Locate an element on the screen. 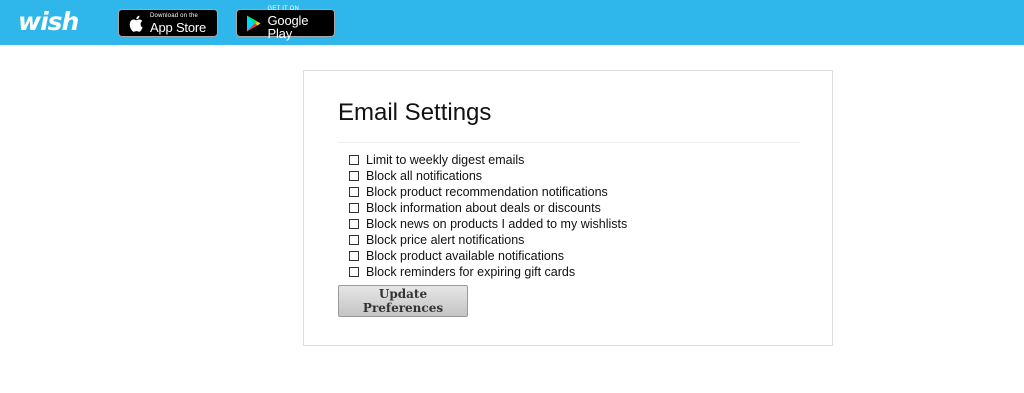  option-block-gift-card-reminders: Block reminders for expiring gift cards is located at coordinates (488, 272).